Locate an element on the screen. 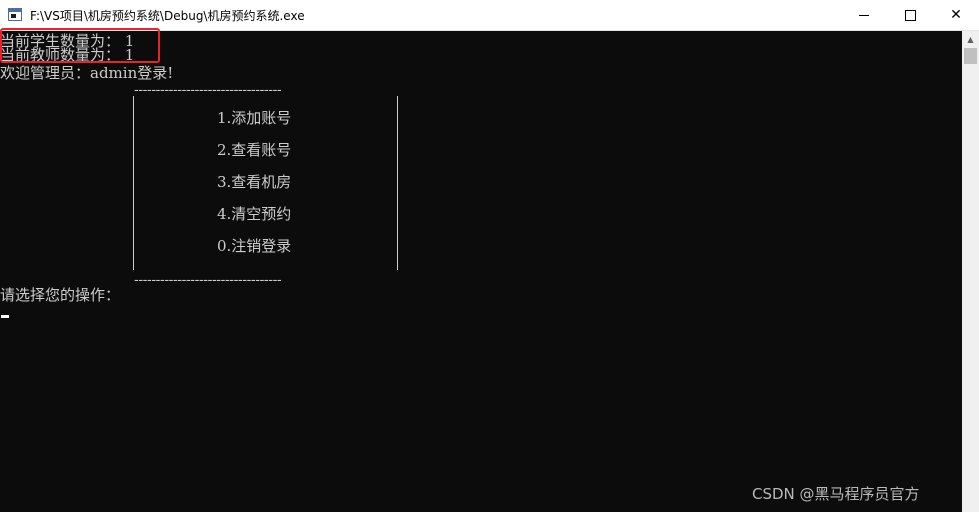 Image resolution: width=979 pixels, height=512 pixels. menu-item-logout: 0.注销登录 is located at coordinates (254, 246).